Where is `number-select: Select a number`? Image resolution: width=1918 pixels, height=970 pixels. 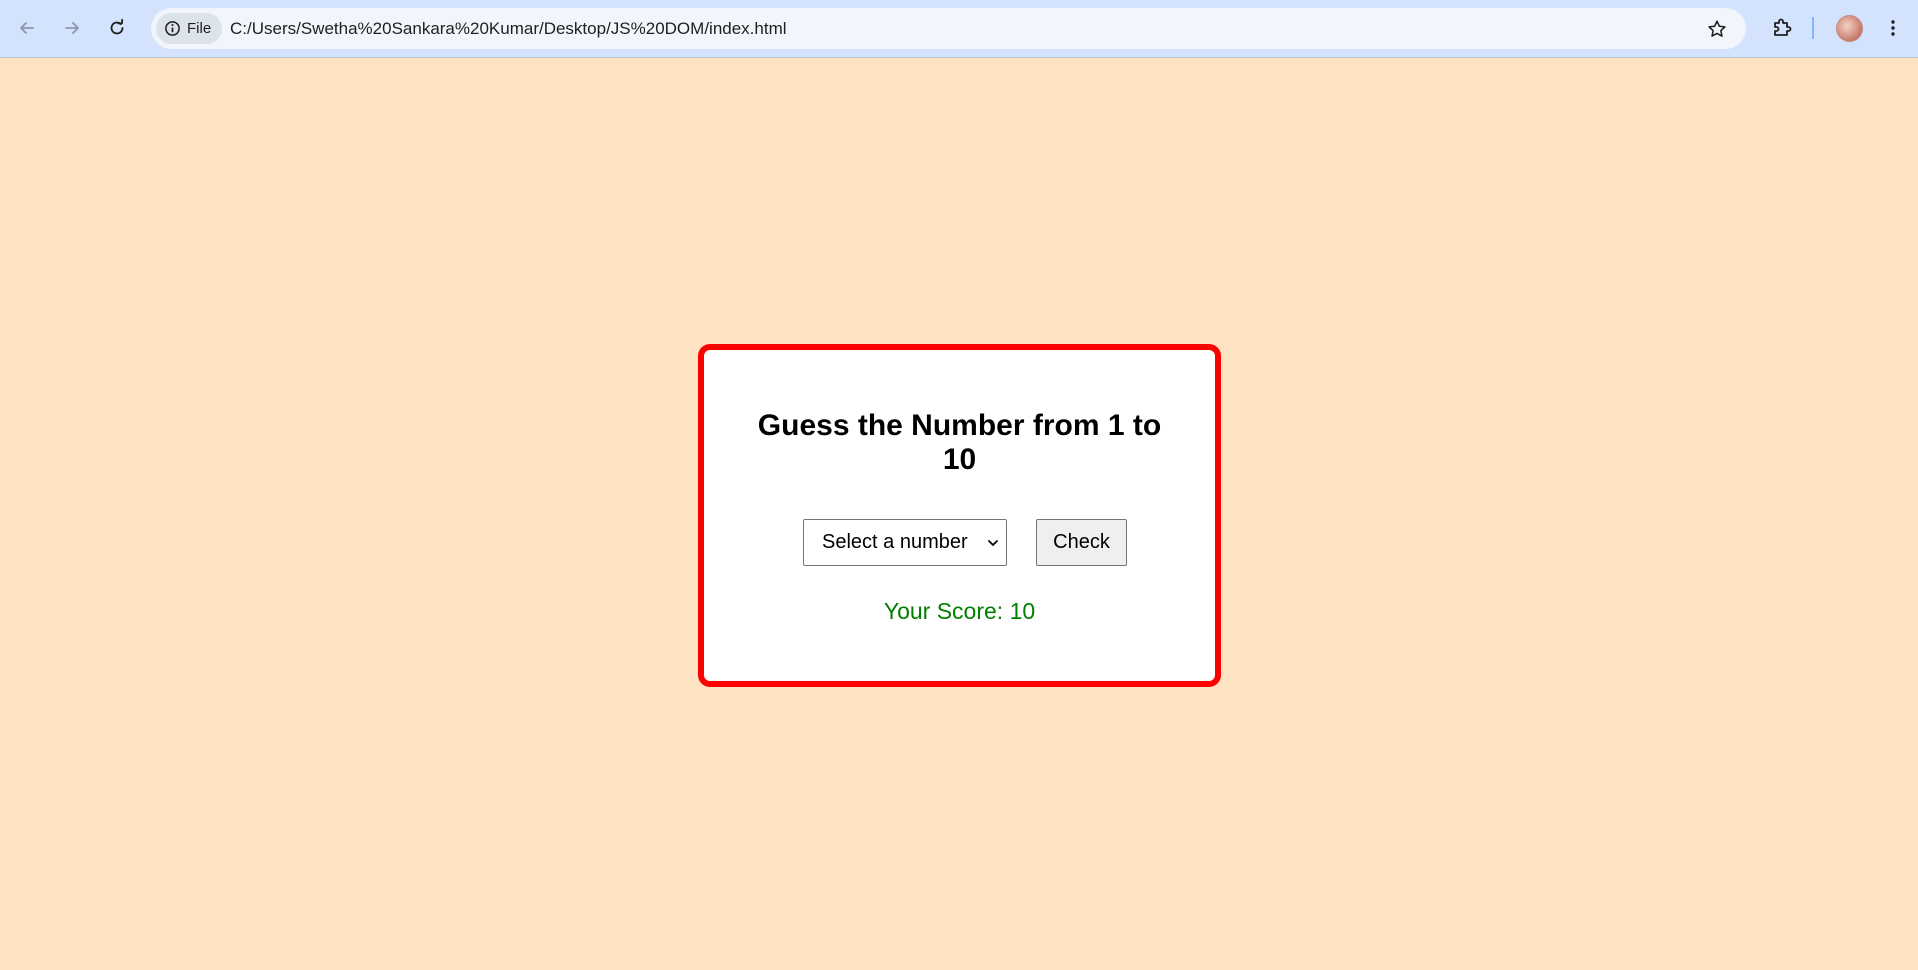 number-select: Select a number is located at coordinates (905, 542).